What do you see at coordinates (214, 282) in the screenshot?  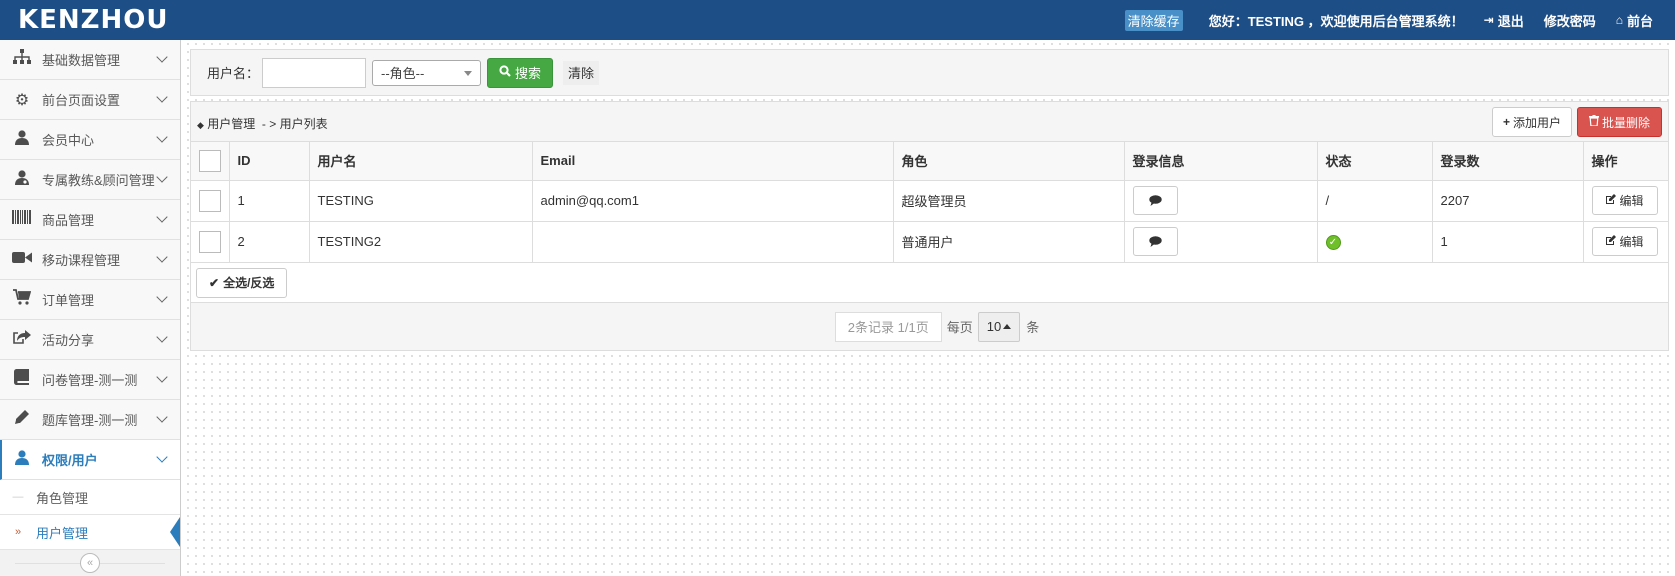 I see `check-icon: ✔` at bounding box center [214, 282].